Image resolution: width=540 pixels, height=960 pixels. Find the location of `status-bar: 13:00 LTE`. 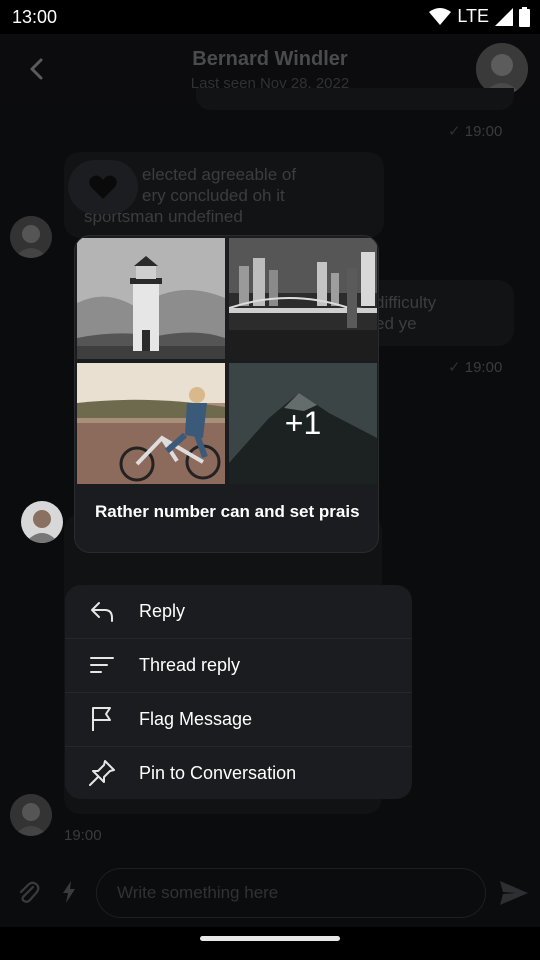

status-bar: 13:00 LTE is located at coordinates (270, 17).